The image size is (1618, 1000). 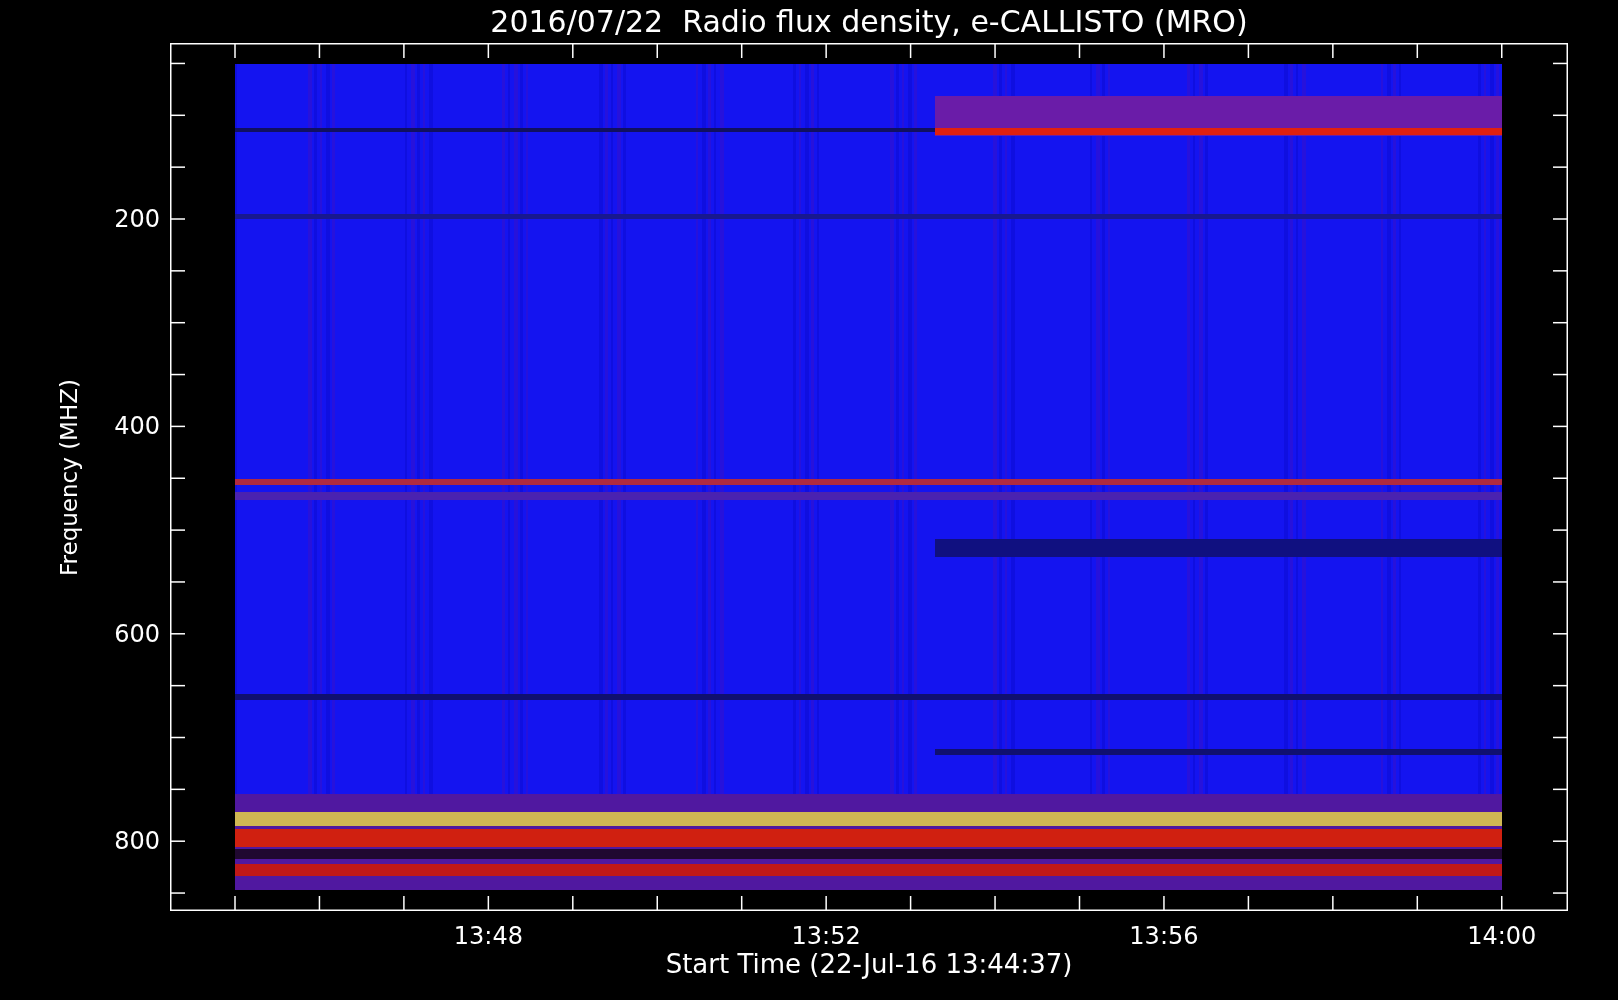 I want to click on y-tick-label: 600, so click(x=137, y=633).